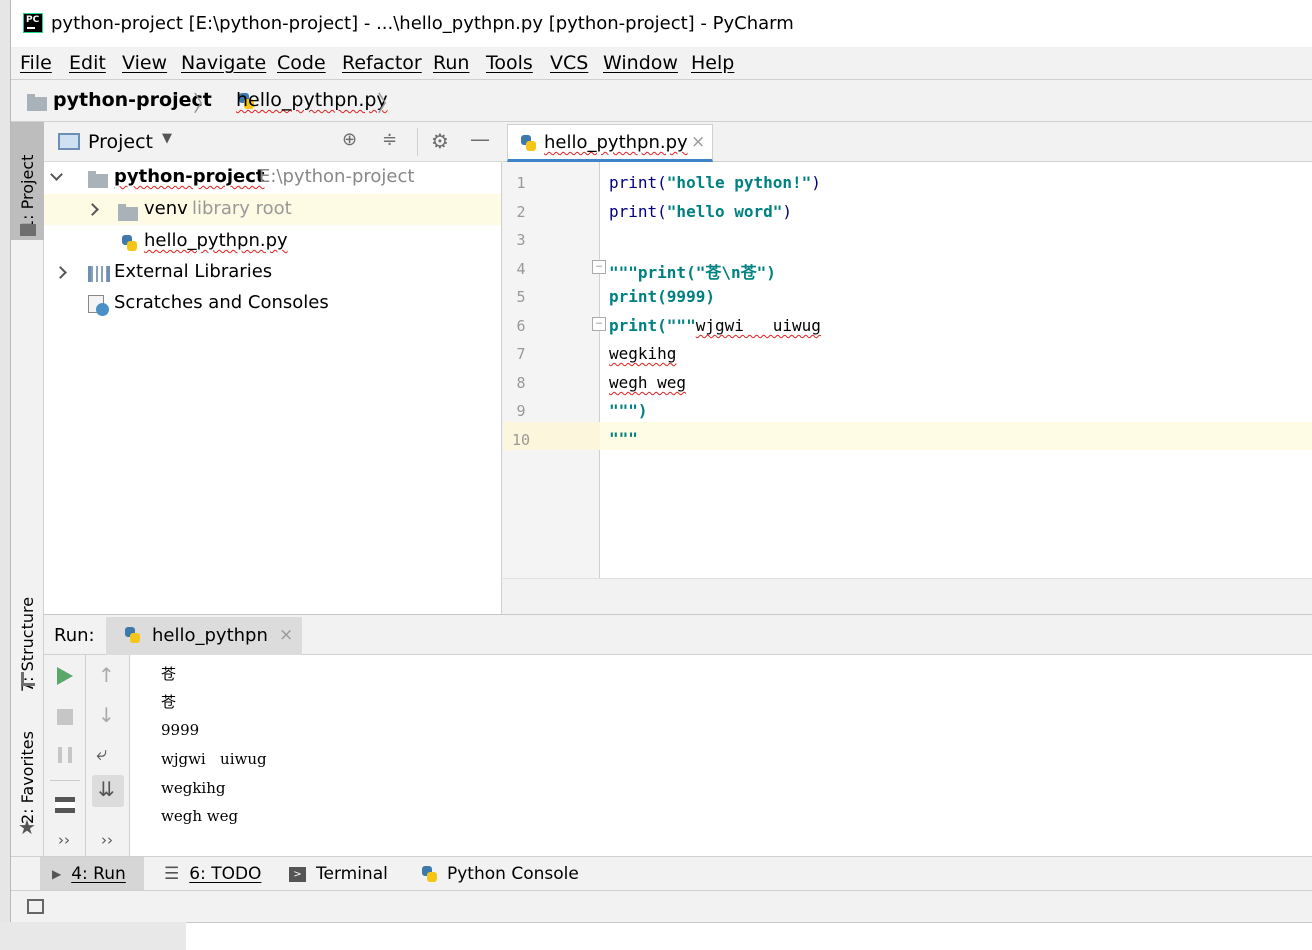 The width and height of the screenshot is (1312, 950). What do you see at coordinates (27, 827) in the screenshot?
I see `star-icon: ★` at bounding box center [27, 827].